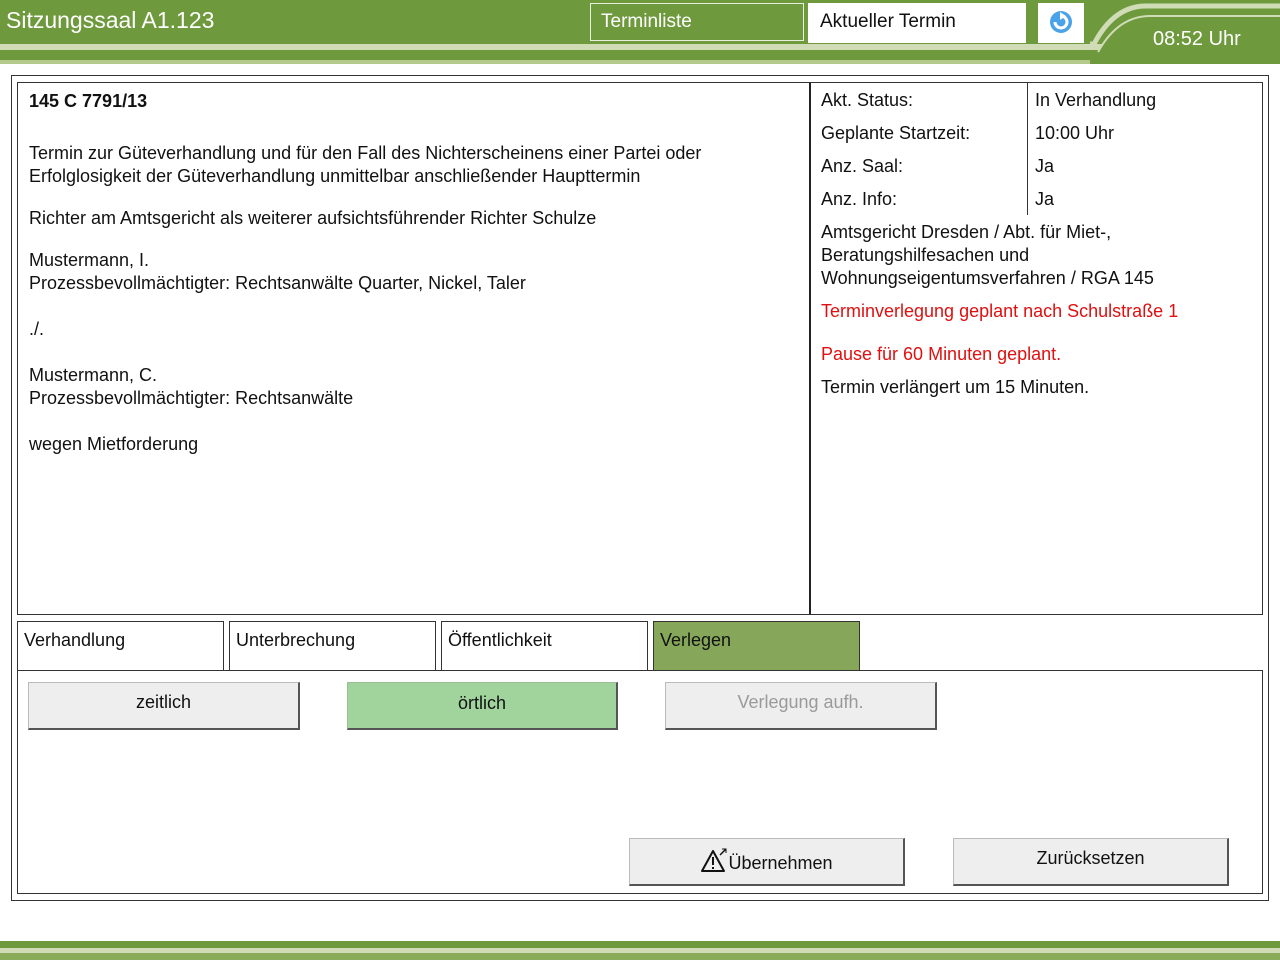 The height and width of the screenshot is (960, 1280). I want to click on refresh-icon, so click(1061, 22).